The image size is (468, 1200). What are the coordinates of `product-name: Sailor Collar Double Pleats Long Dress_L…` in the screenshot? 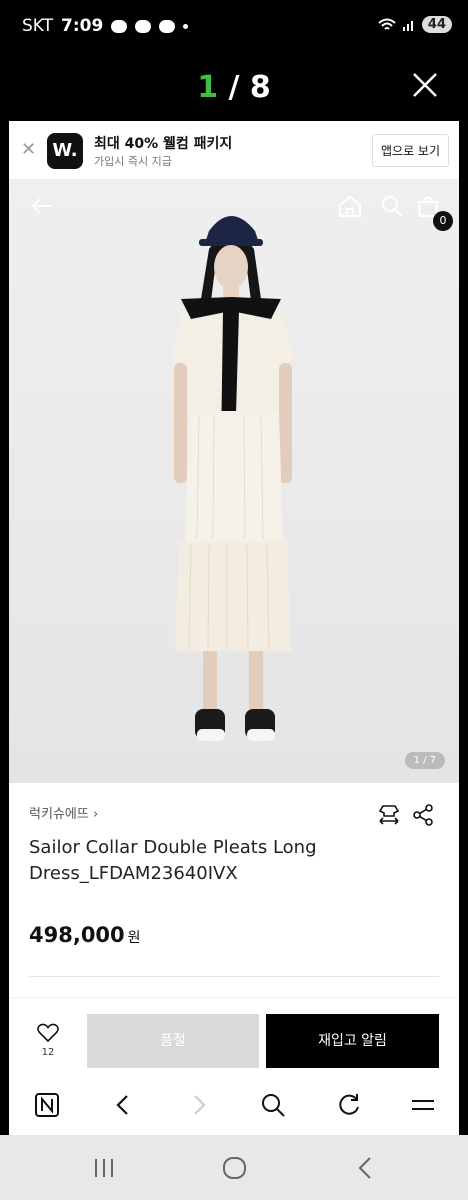 It's located at (173, 860).